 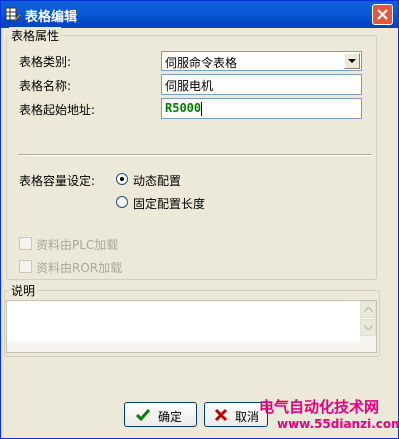 I want to click on radio-dynamic, so click(x=122, y=179).